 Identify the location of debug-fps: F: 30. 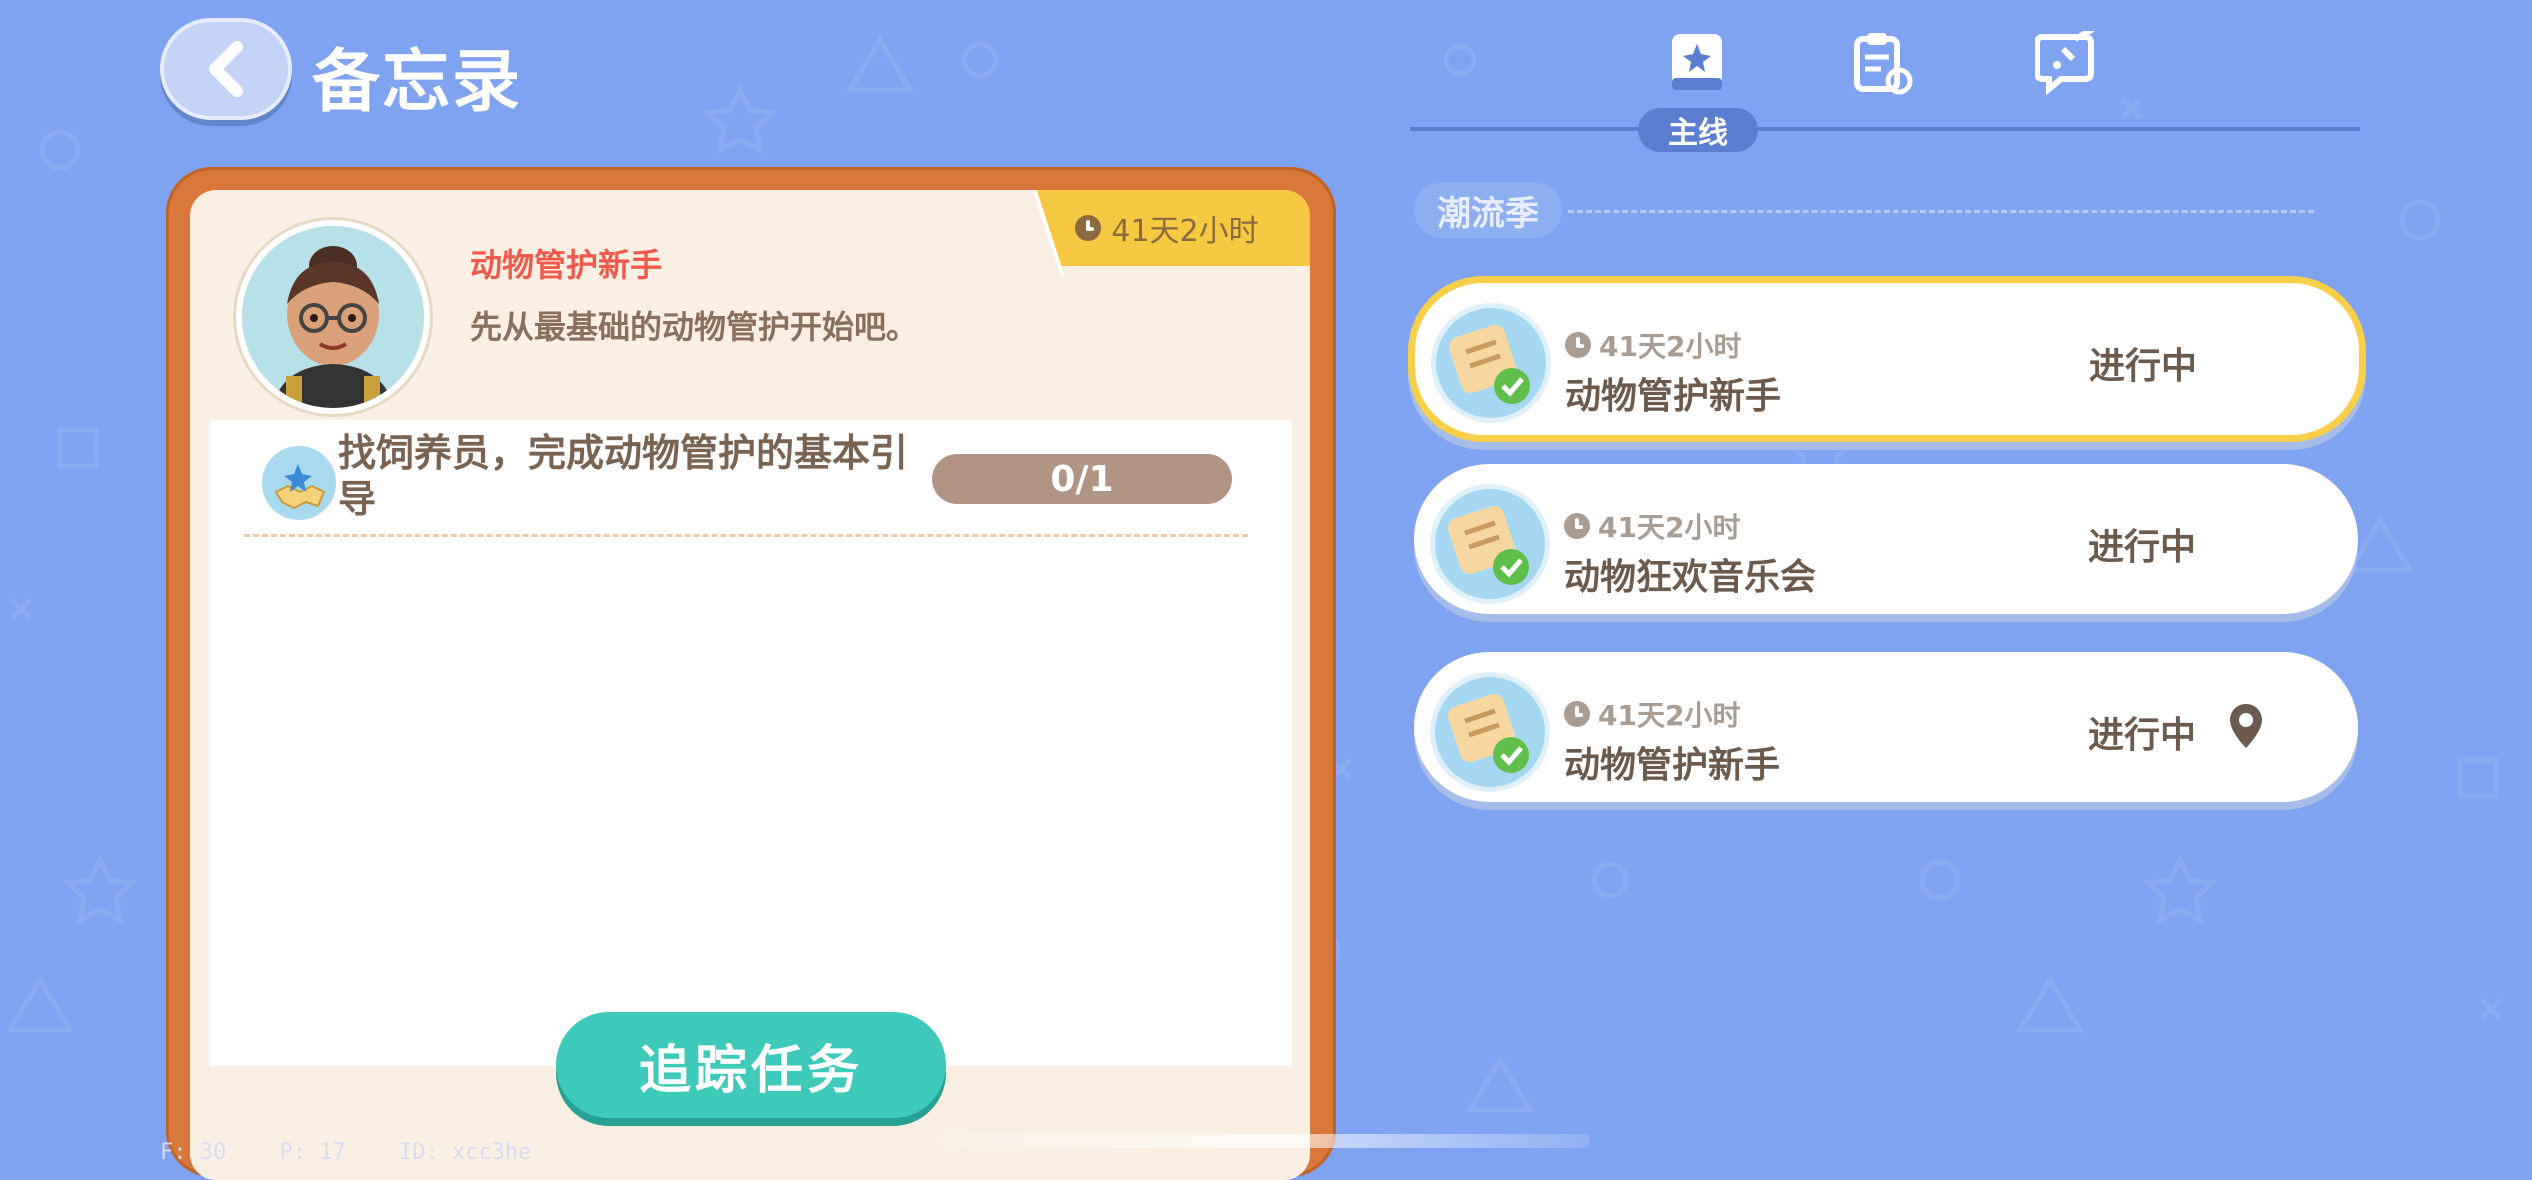
(193, 1152).